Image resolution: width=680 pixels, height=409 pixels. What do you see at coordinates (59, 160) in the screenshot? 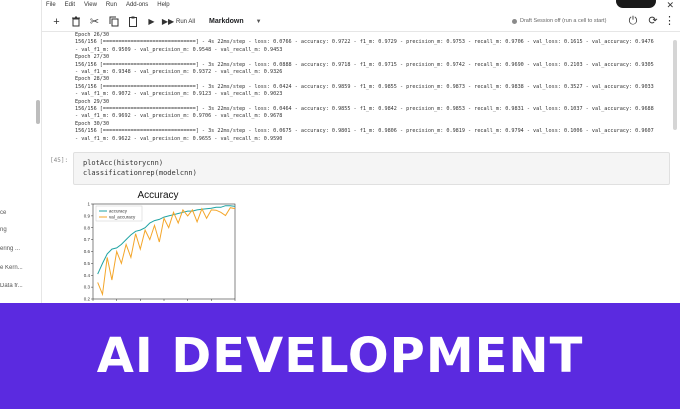
I see `cell-execution-count: [45]:` at bounding box center [59, 160].